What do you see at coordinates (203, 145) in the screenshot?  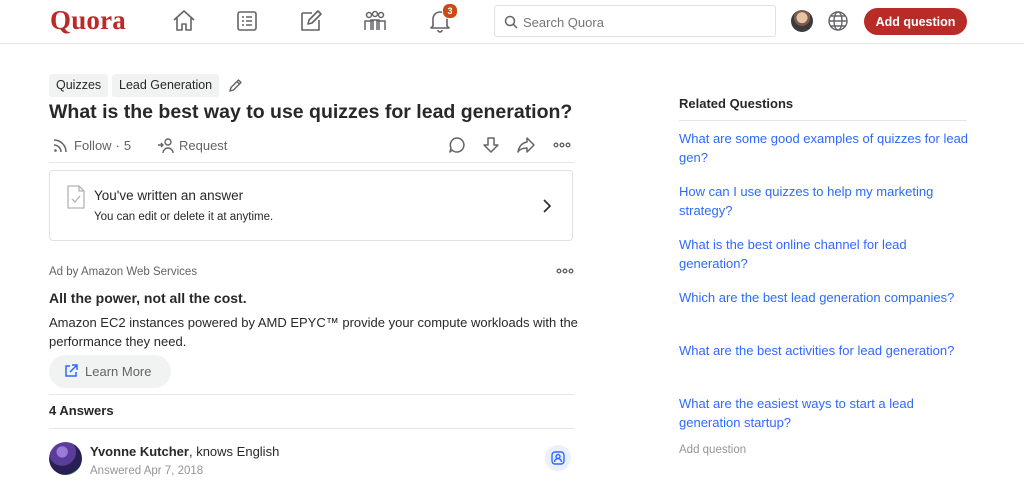 I see `request-label: Request` at bounding box center [203, 145].